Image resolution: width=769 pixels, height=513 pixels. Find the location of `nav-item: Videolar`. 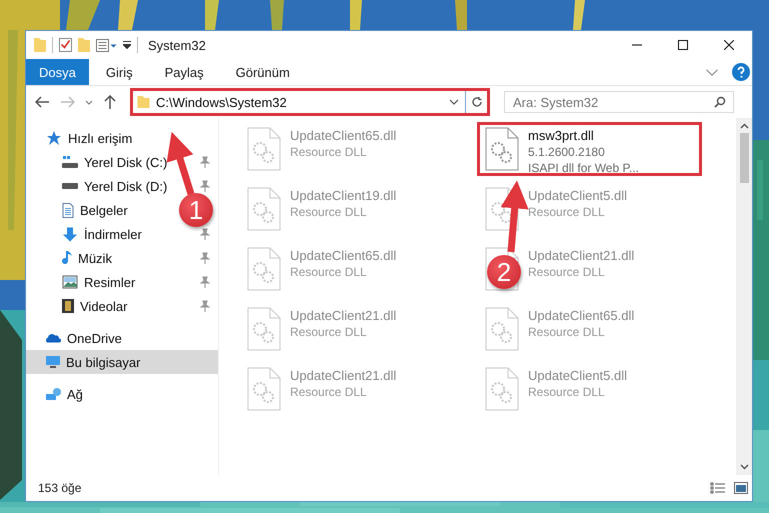

nav-item: Videolar is located at coordinates (95, 306).